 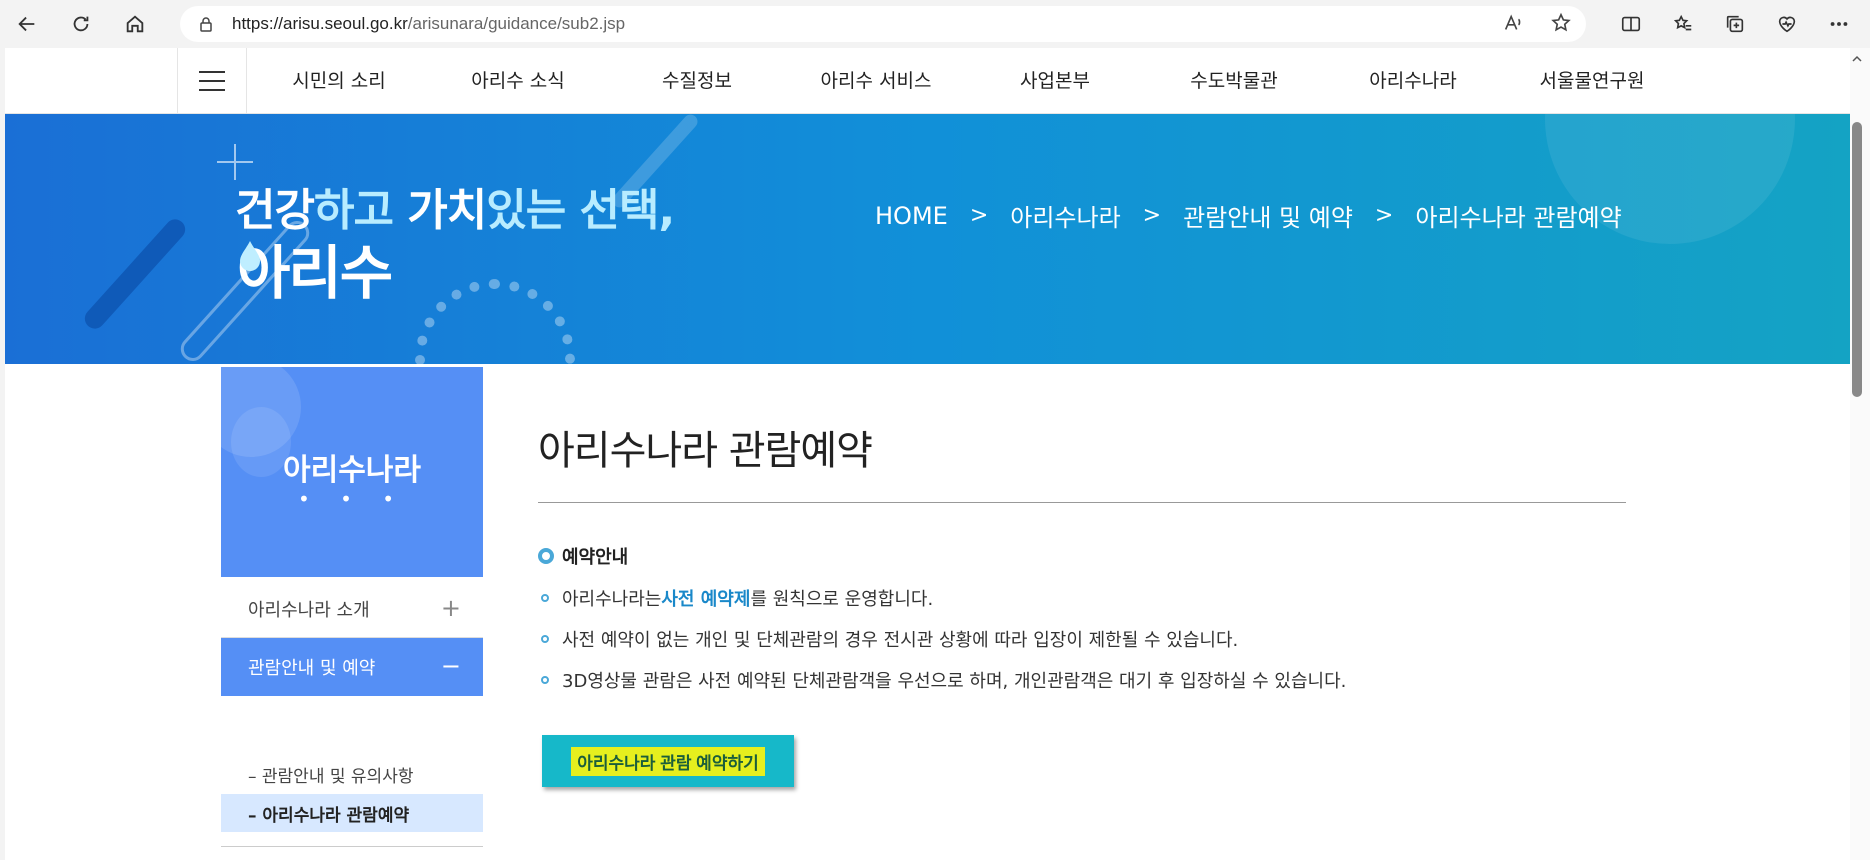 I want to click on read-aloud-icon, so click(x=1513, y=23).